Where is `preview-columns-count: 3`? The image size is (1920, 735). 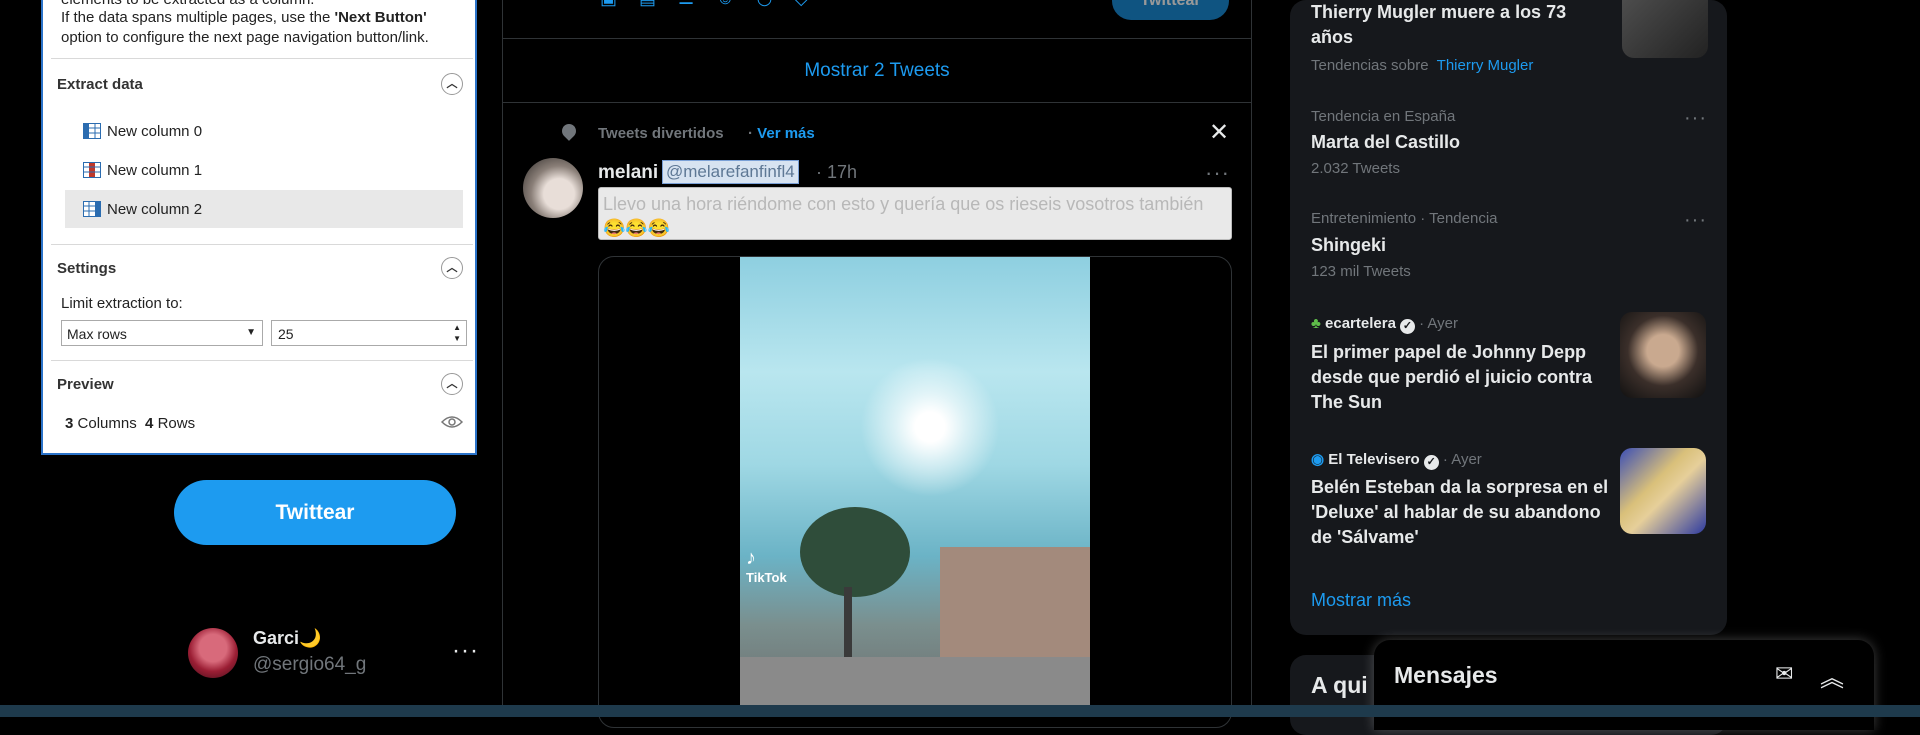
preview-columns-count: 3 is located at coordinates (69, 423).